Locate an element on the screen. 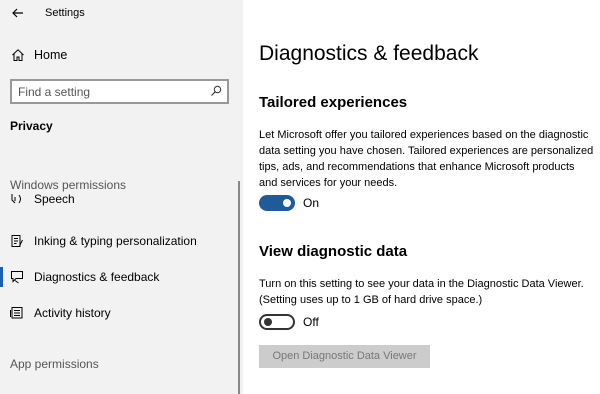  feedback-icon is located at coordinates (17, 277).